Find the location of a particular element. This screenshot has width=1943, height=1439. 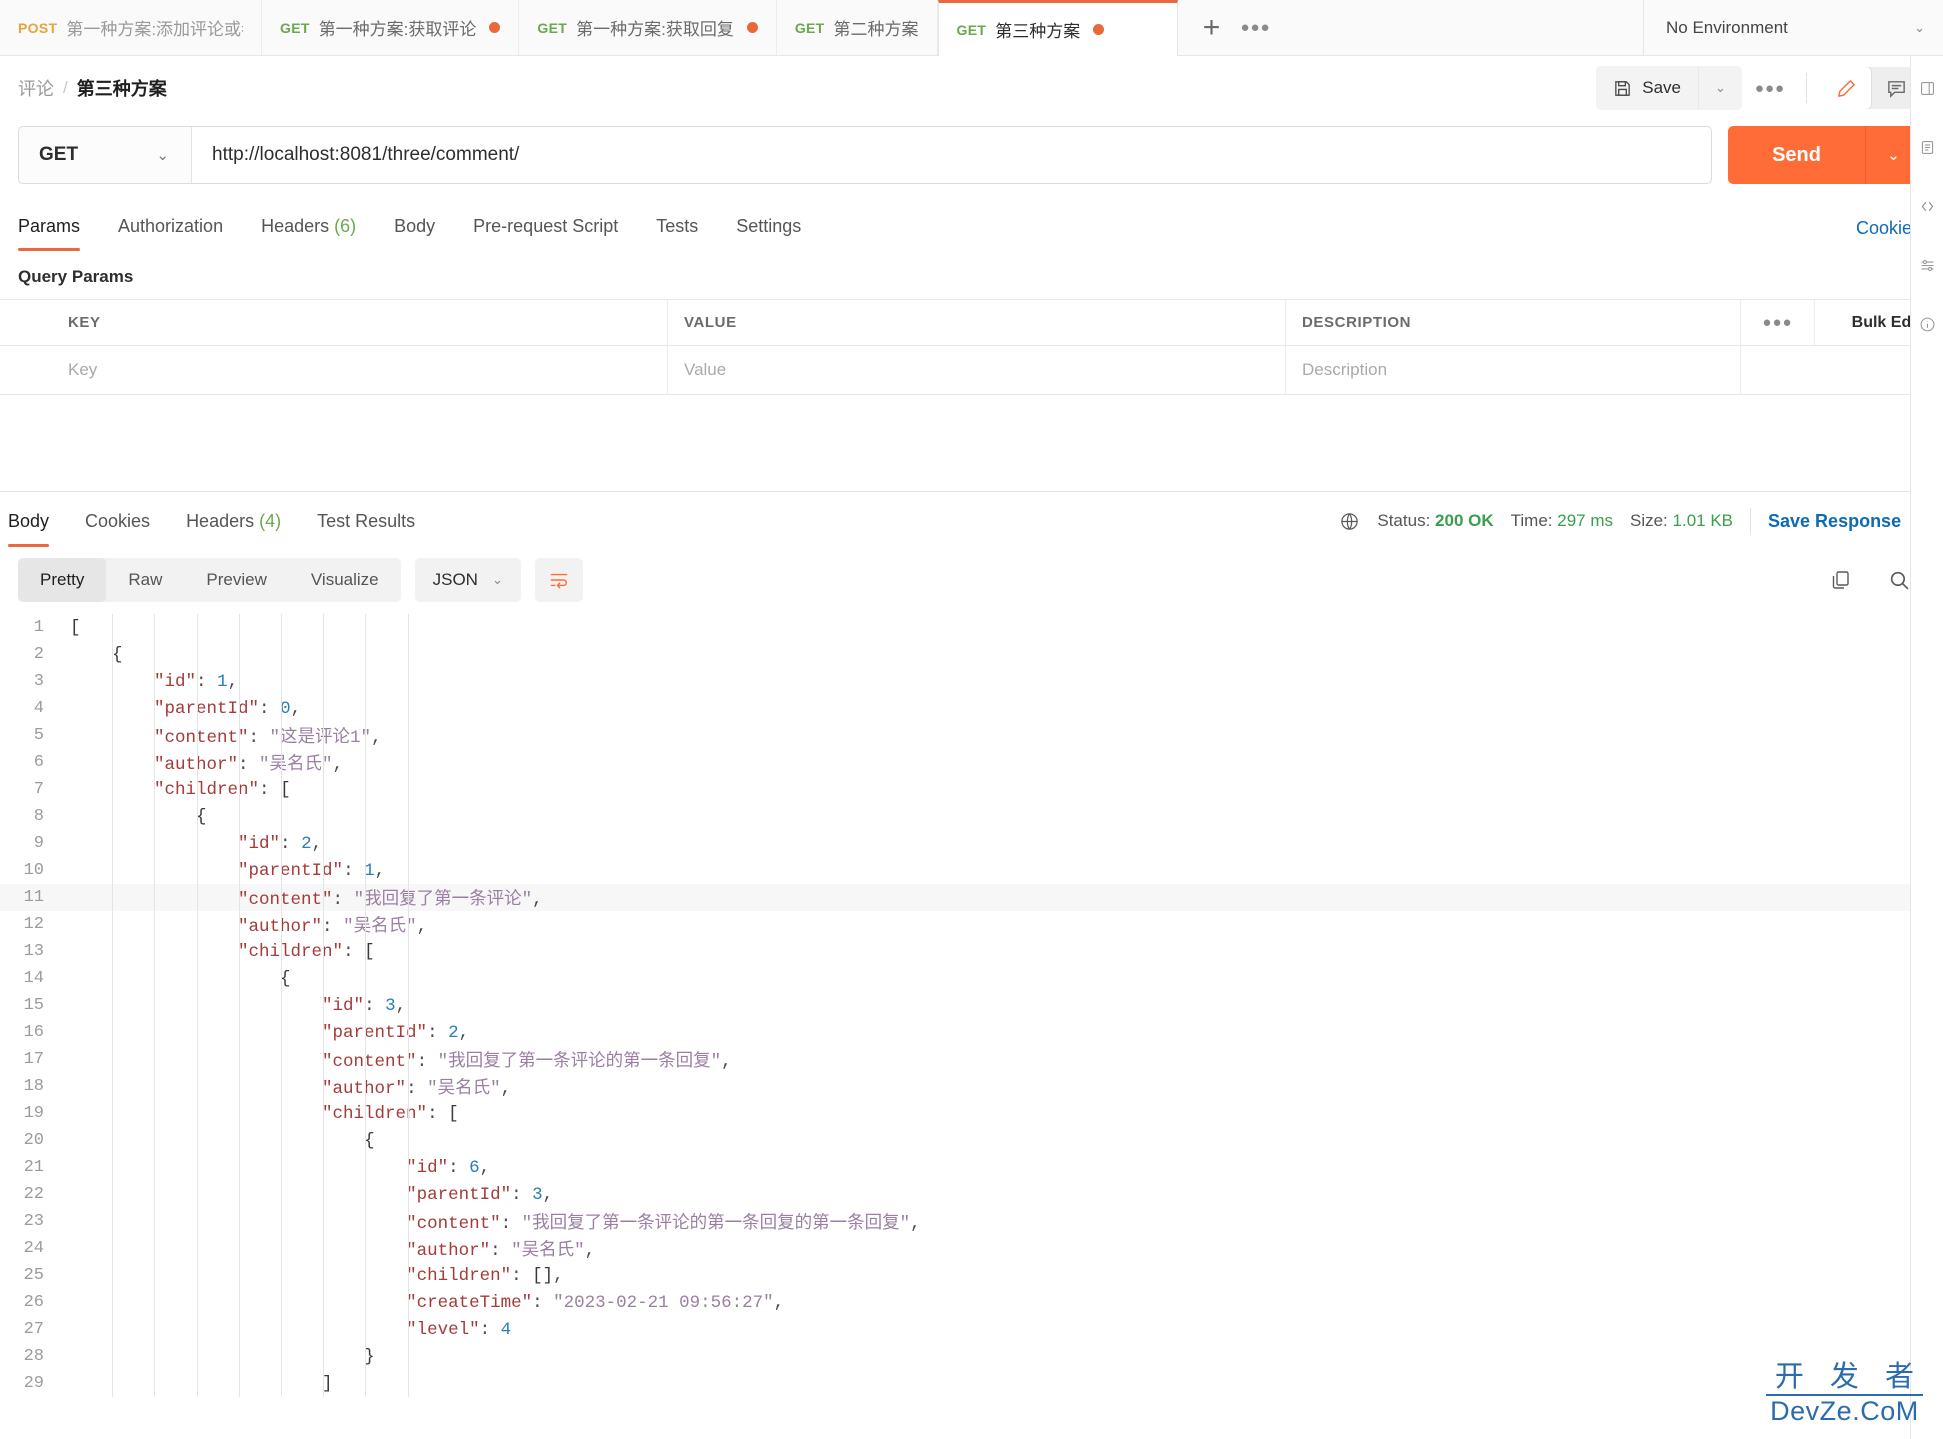

new-tab-button: + is located at coordinates (1212, 28).